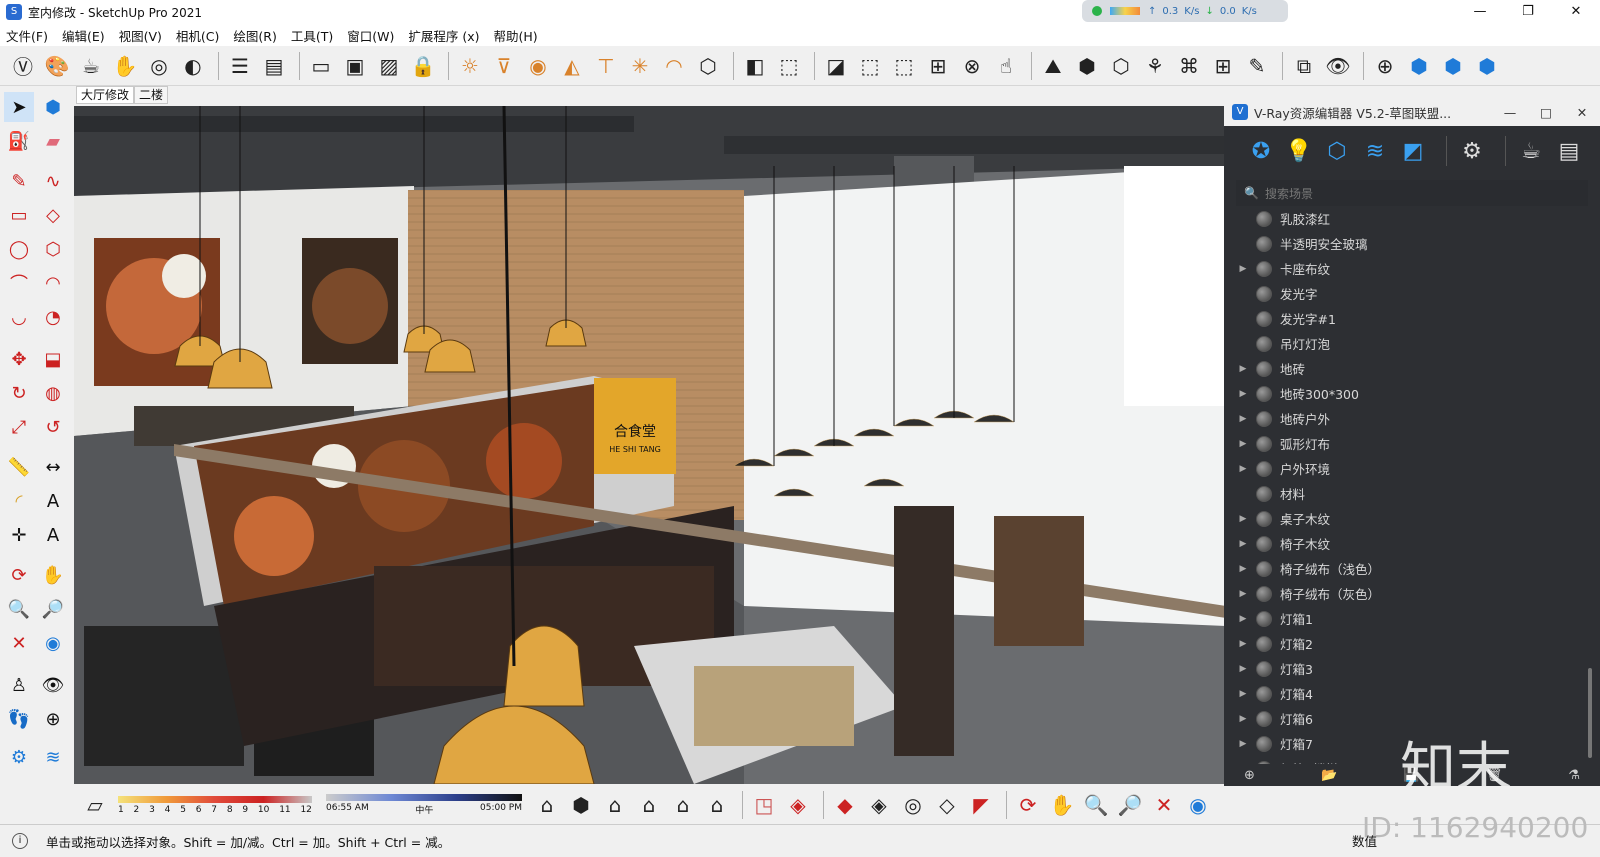 This screenshot has width=1600, height=857. What do you see at coordinates (1337, 151) in the screenshot?
I see `geometry-tab-icon: ⬡` at bounding box center [1337, 151].